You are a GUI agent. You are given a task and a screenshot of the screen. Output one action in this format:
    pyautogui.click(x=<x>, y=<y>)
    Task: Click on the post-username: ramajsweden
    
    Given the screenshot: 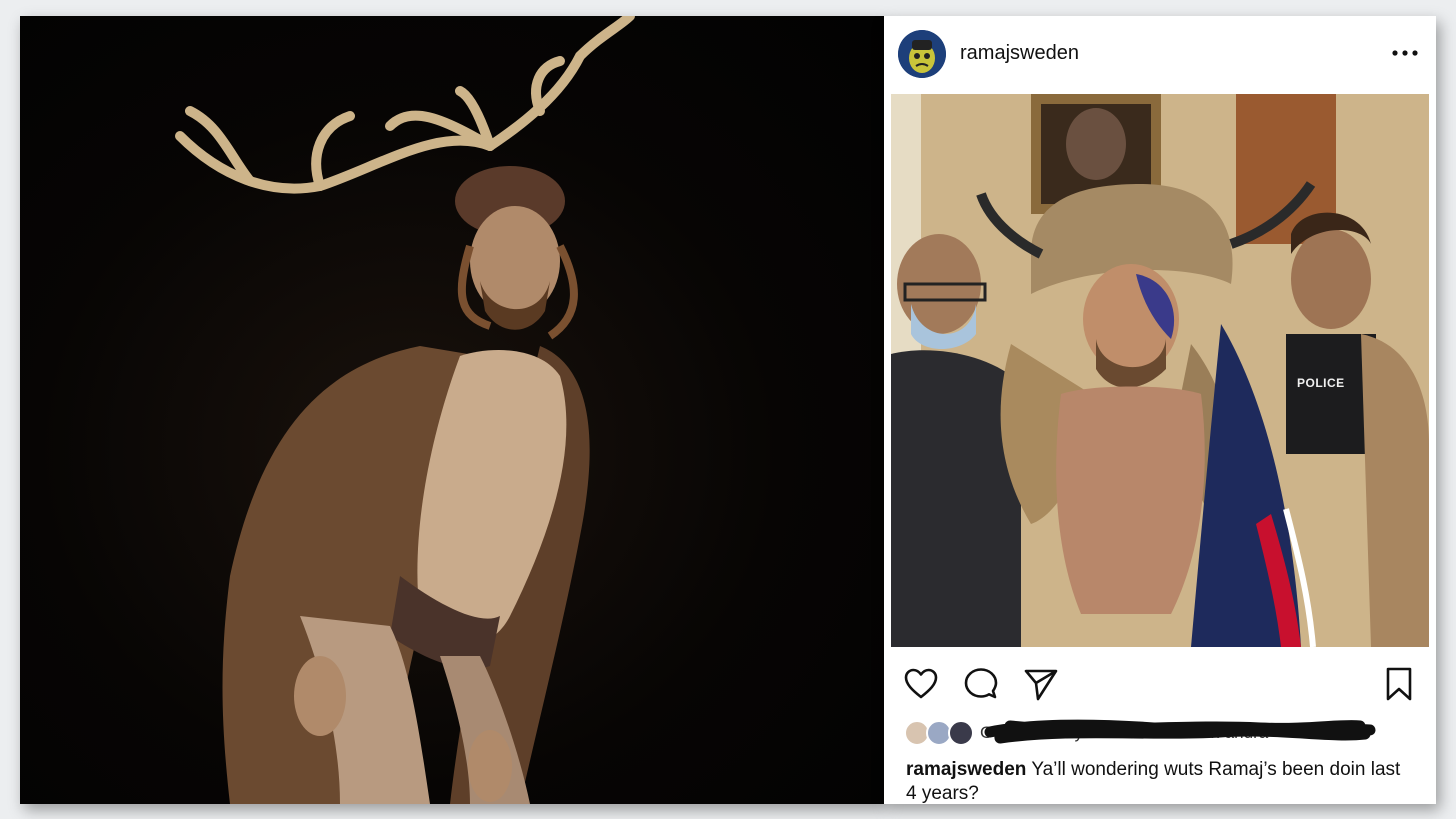 What is the action you would take?
    pyautogui.click(x=1019, y=53)
    